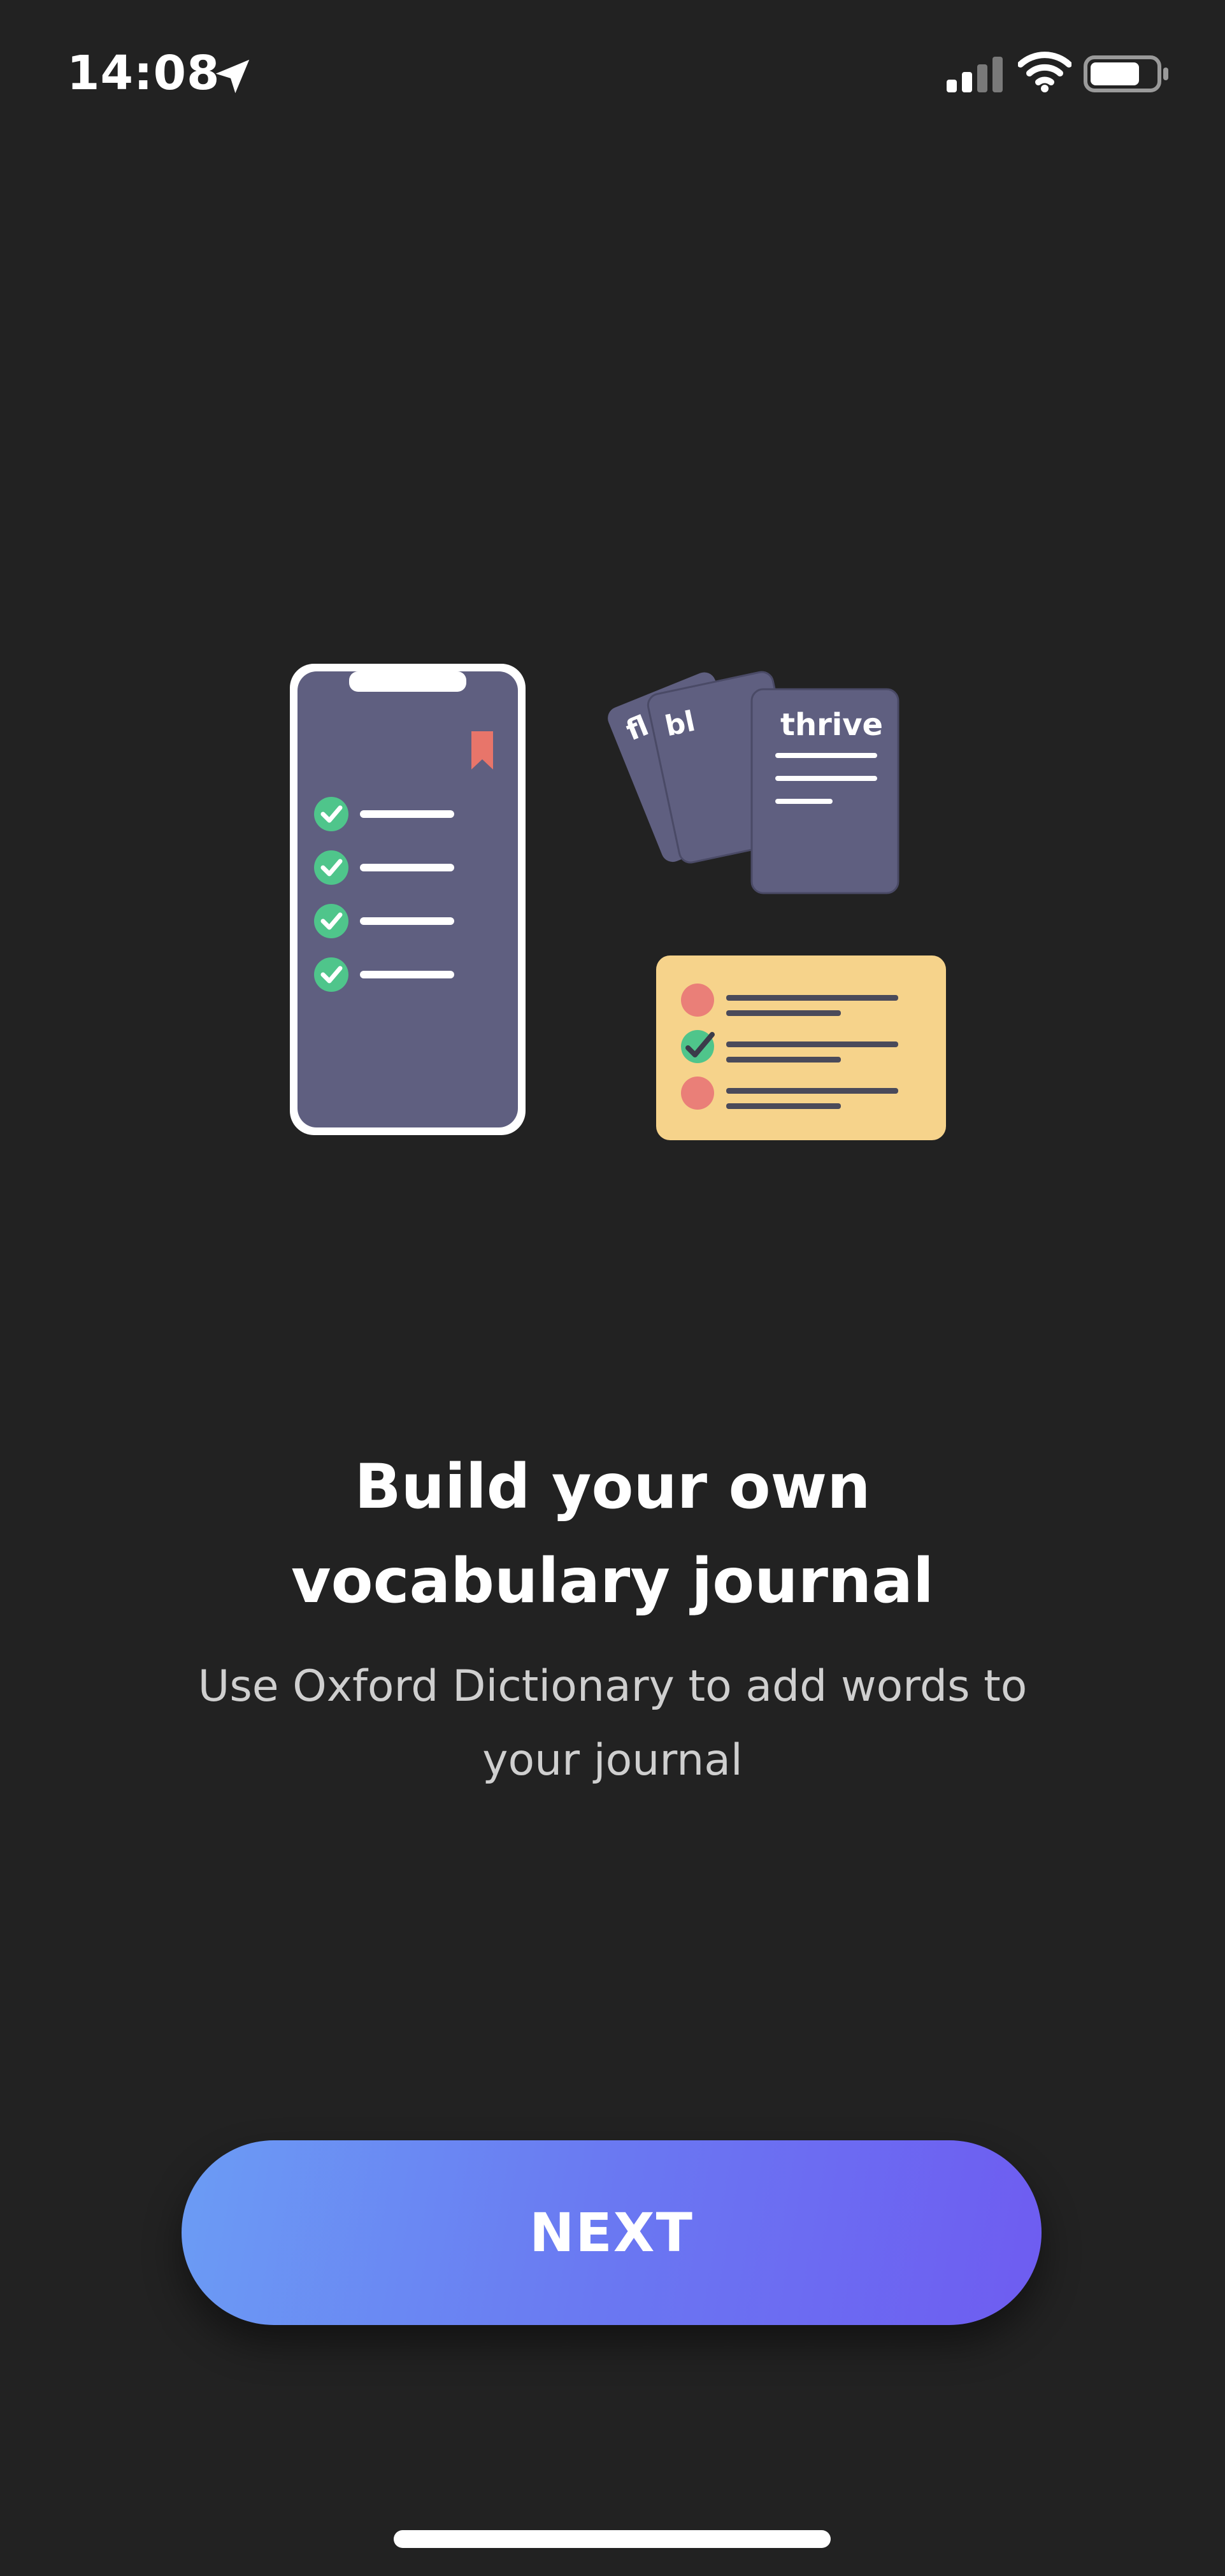 This screenshot has height=2576, width=1225. I want to click on battery-icon, so click(1126, 73).